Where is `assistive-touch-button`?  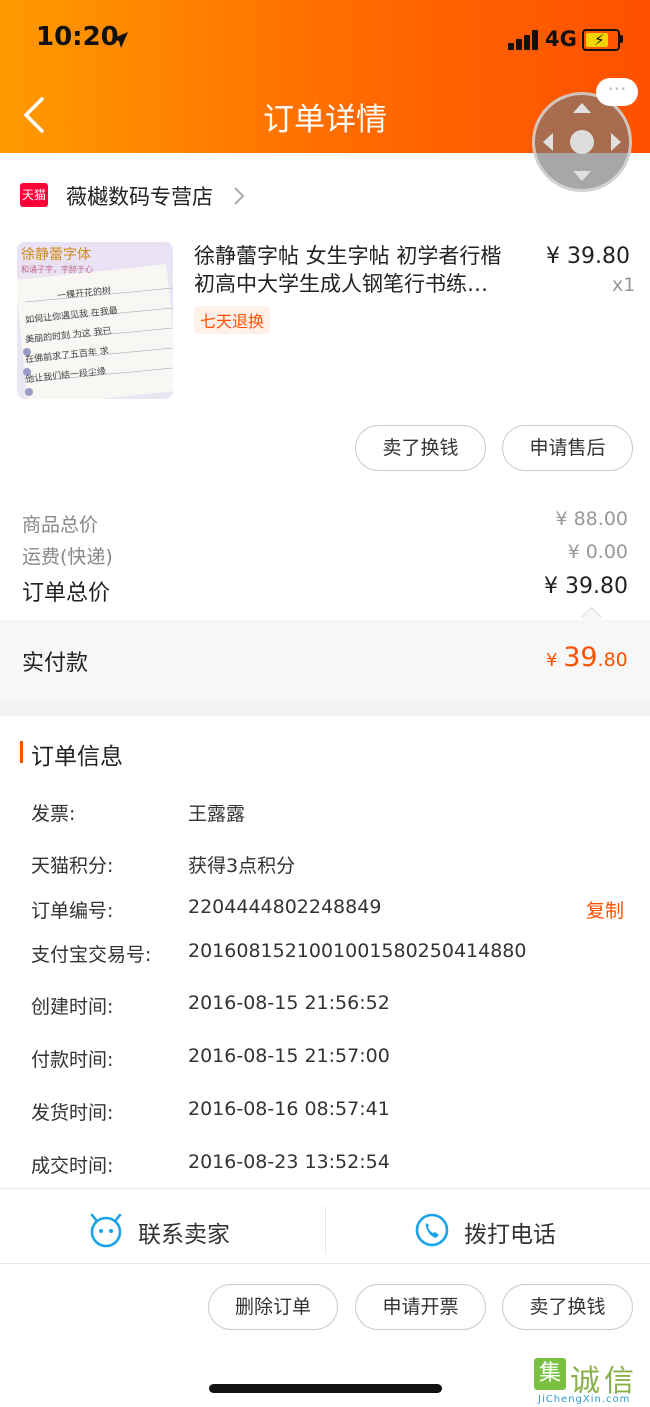 assistive-touch-button is located at coordinates (582, 142).